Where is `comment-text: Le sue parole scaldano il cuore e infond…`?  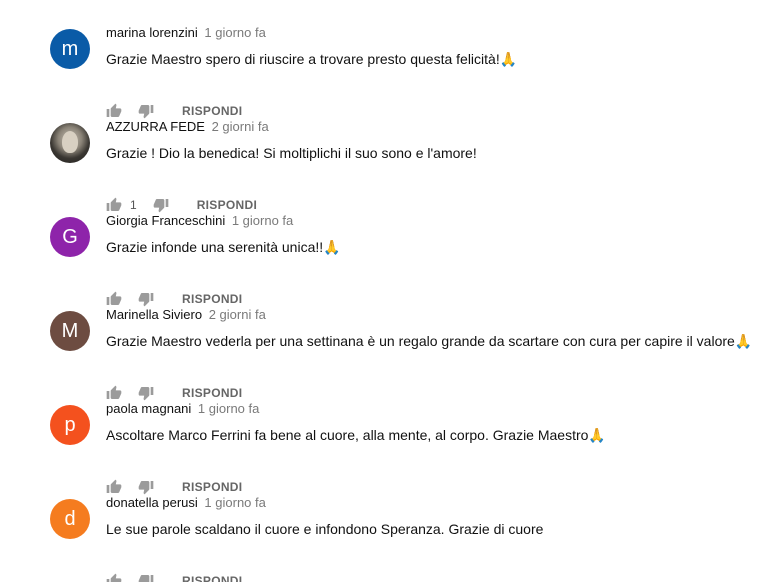 comment-text: Le sue parole scaldano il cuore e infond… is located at coordinates (325, 529).